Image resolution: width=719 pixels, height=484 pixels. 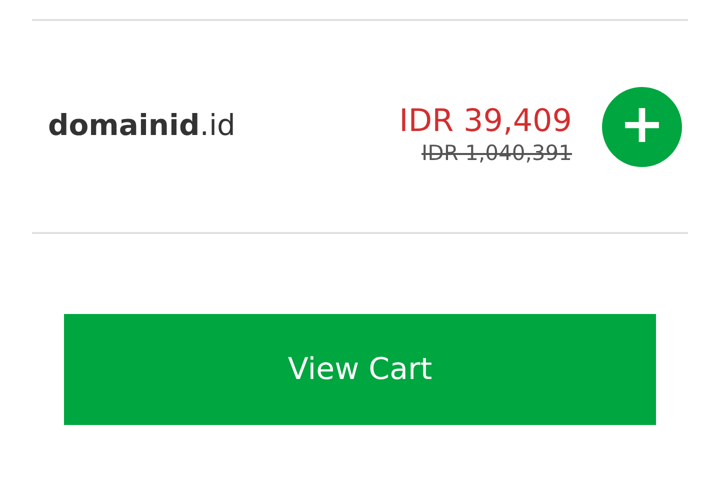 What do you see at coordinates (485, 120) in the screenshot?
I see `price: IDR 39,409` at bounding box center [485, 120].